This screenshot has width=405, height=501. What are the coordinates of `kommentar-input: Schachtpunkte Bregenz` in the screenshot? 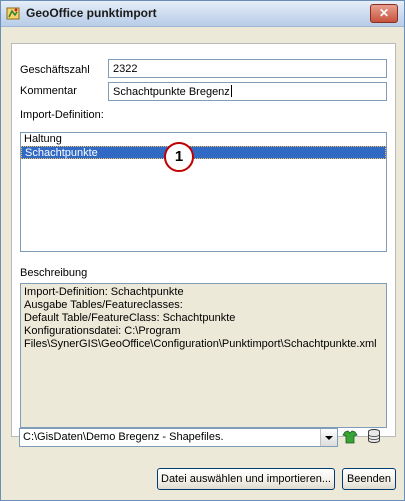 It's located at (247, 91).